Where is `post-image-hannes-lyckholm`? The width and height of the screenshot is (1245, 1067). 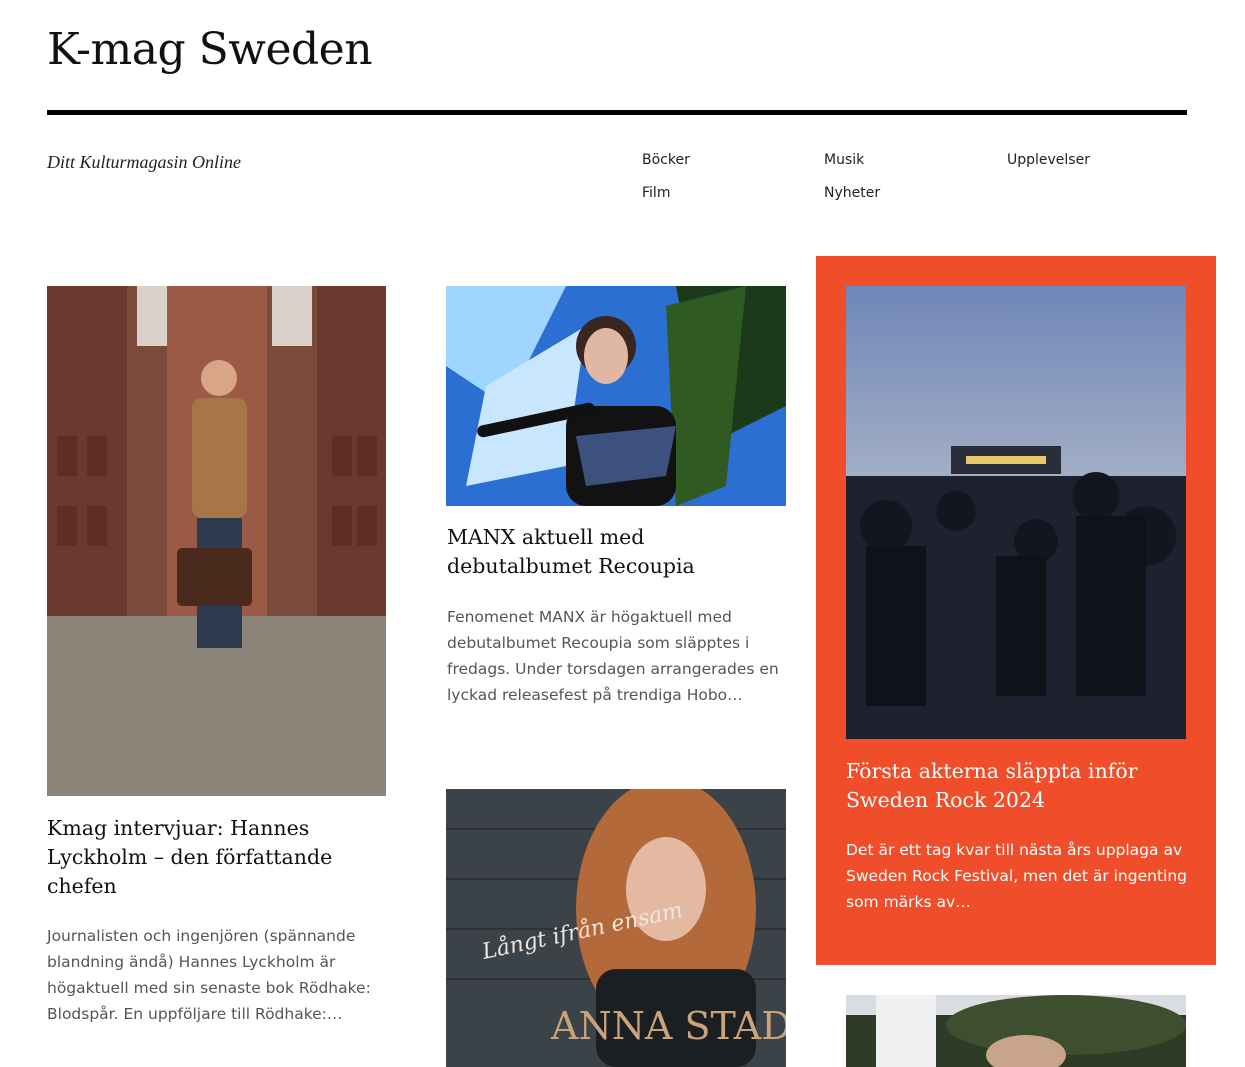 post-image-hannes-lyckholm is located at coordinates (216, 541).